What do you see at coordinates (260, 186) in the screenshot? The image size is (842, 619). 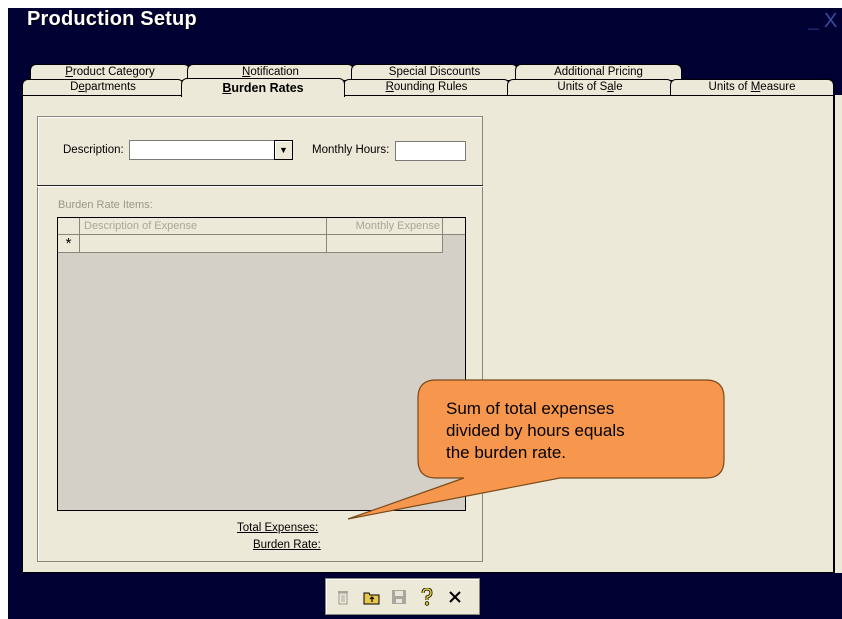 I see `section-divider` at bounding box center [260, 186].